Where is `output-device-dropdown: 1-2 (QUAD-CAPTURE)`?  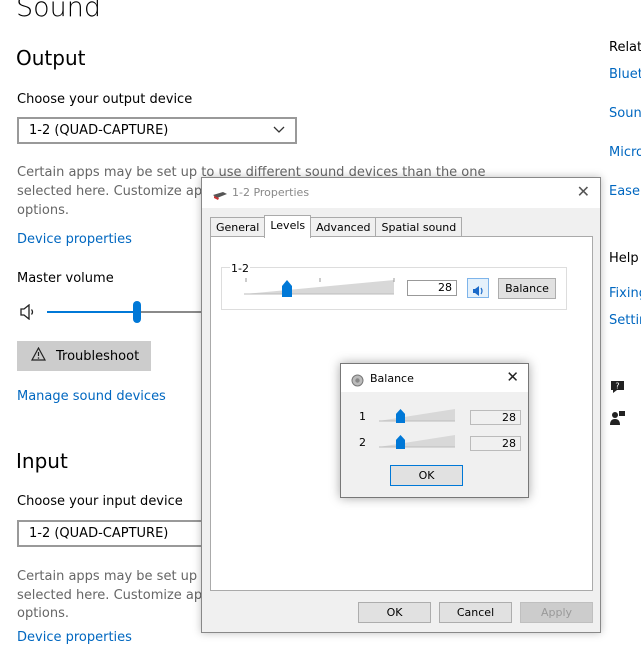 output-device-dropdown: 1-2 (QUAD-CAPTURE) is located at coordinates (157, 130).